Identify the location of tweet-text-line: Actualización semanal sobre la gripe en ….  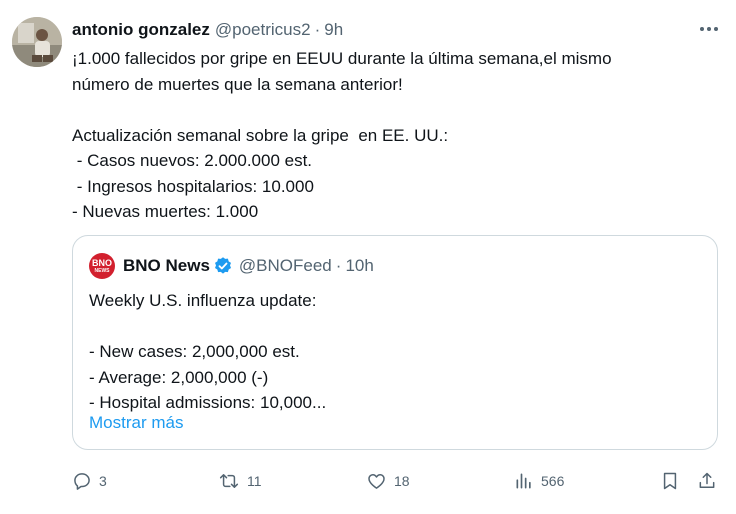
(260, 135).